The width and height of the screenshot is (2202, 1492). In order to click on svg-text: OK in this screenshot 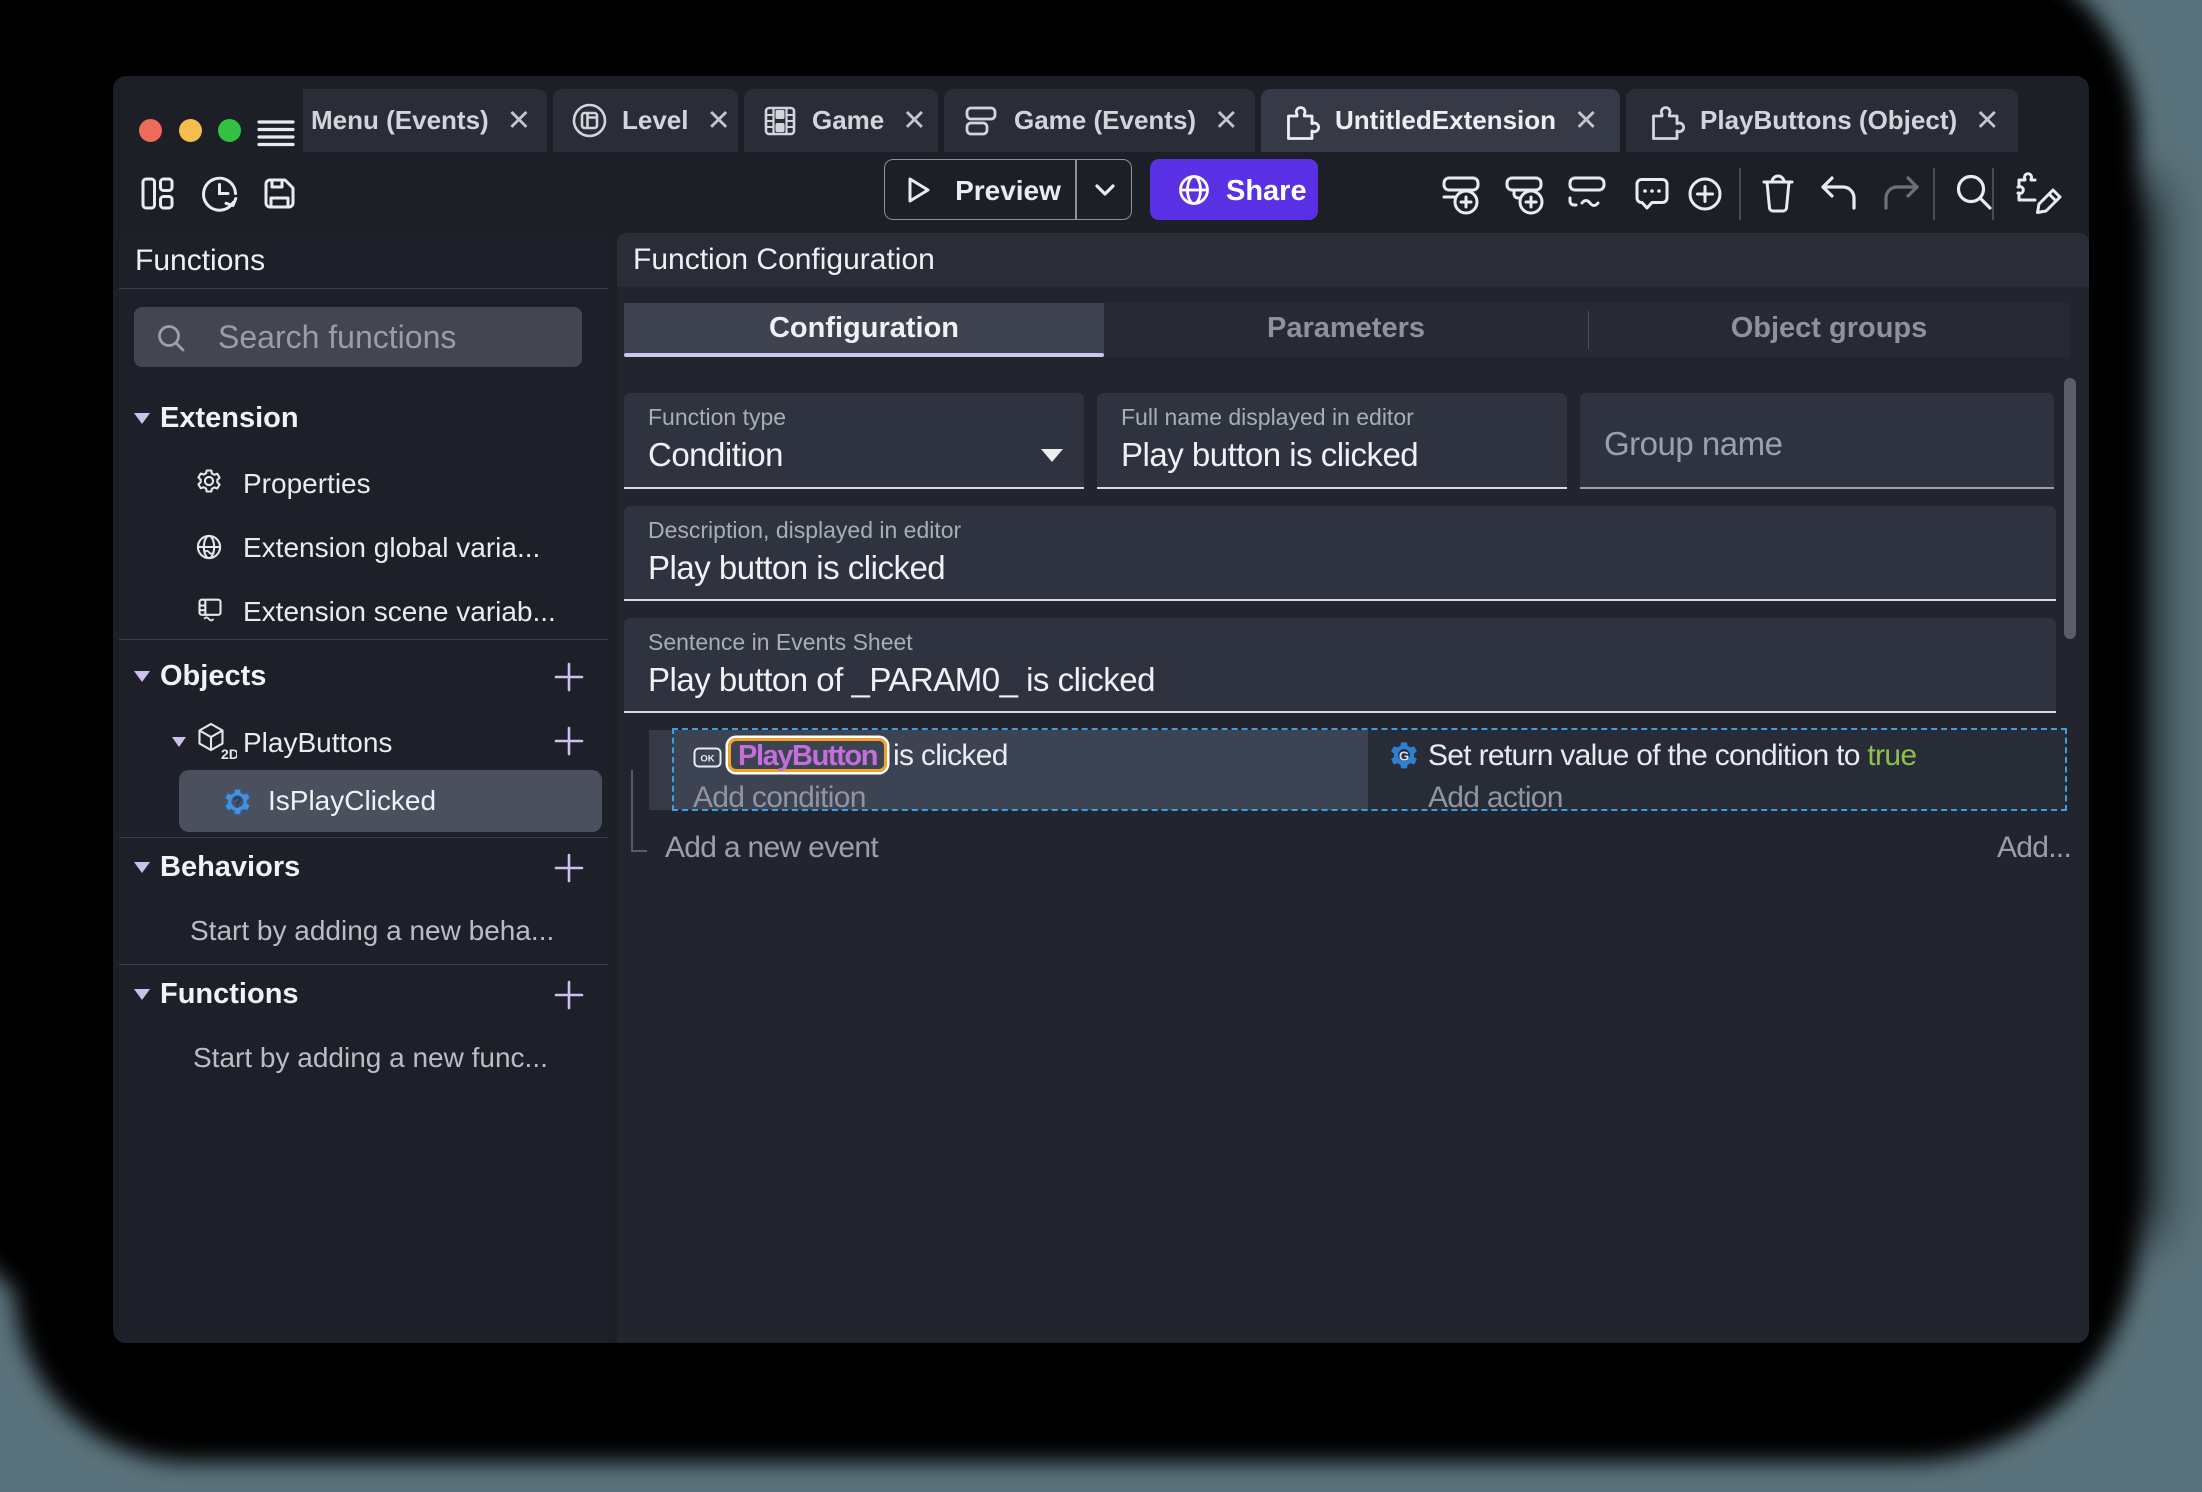, I will do `click(707, 759)`.